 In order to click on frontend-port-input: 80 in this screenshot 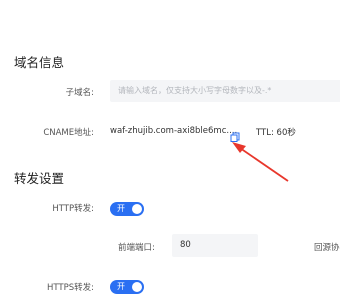, I will do `click(215, 245)`.